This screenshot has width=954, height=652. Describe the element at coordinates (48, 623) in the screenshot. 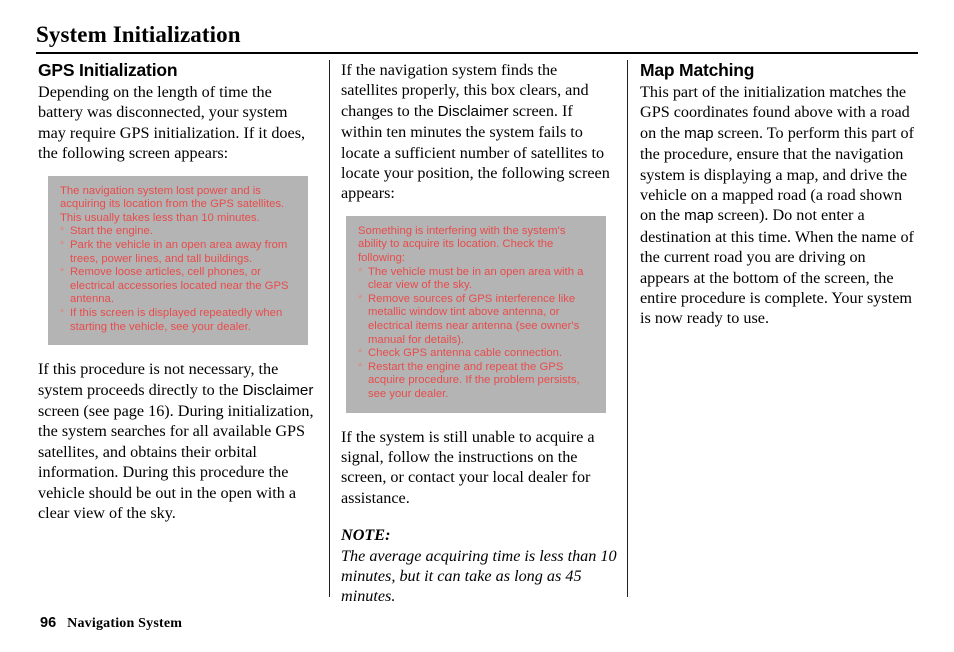

I see `footer-page-number: 96` at that location.